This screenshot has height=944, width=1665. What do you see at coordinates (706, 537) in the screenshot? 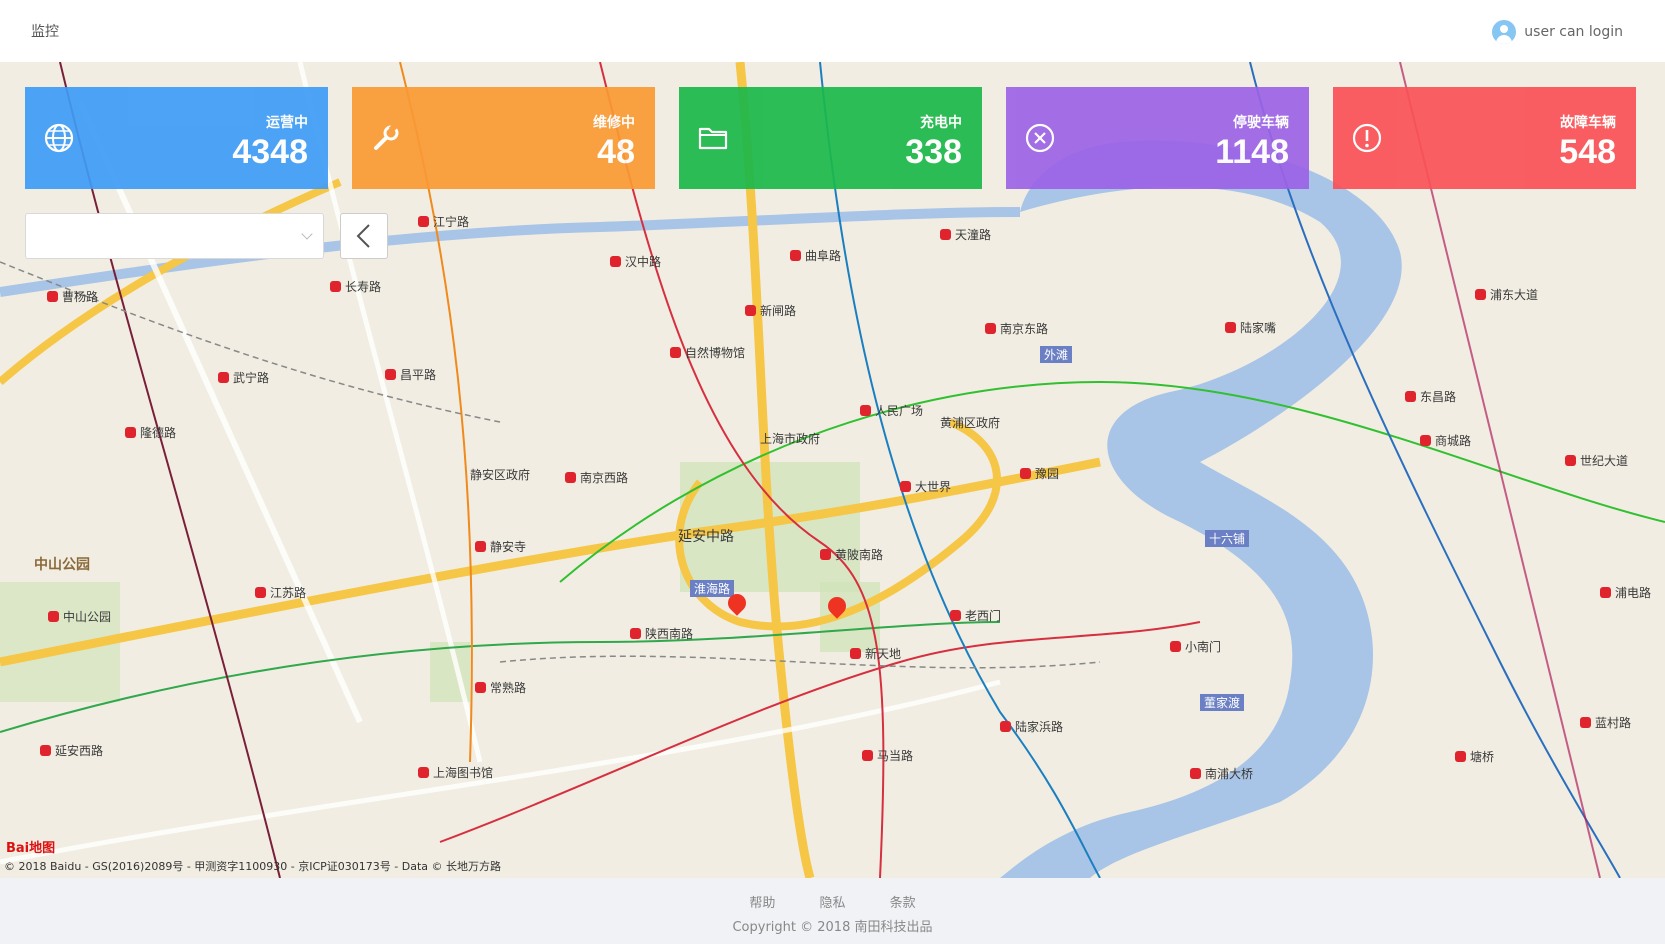
I see `map-label: 延安中路` at bounding box center [706, 537].